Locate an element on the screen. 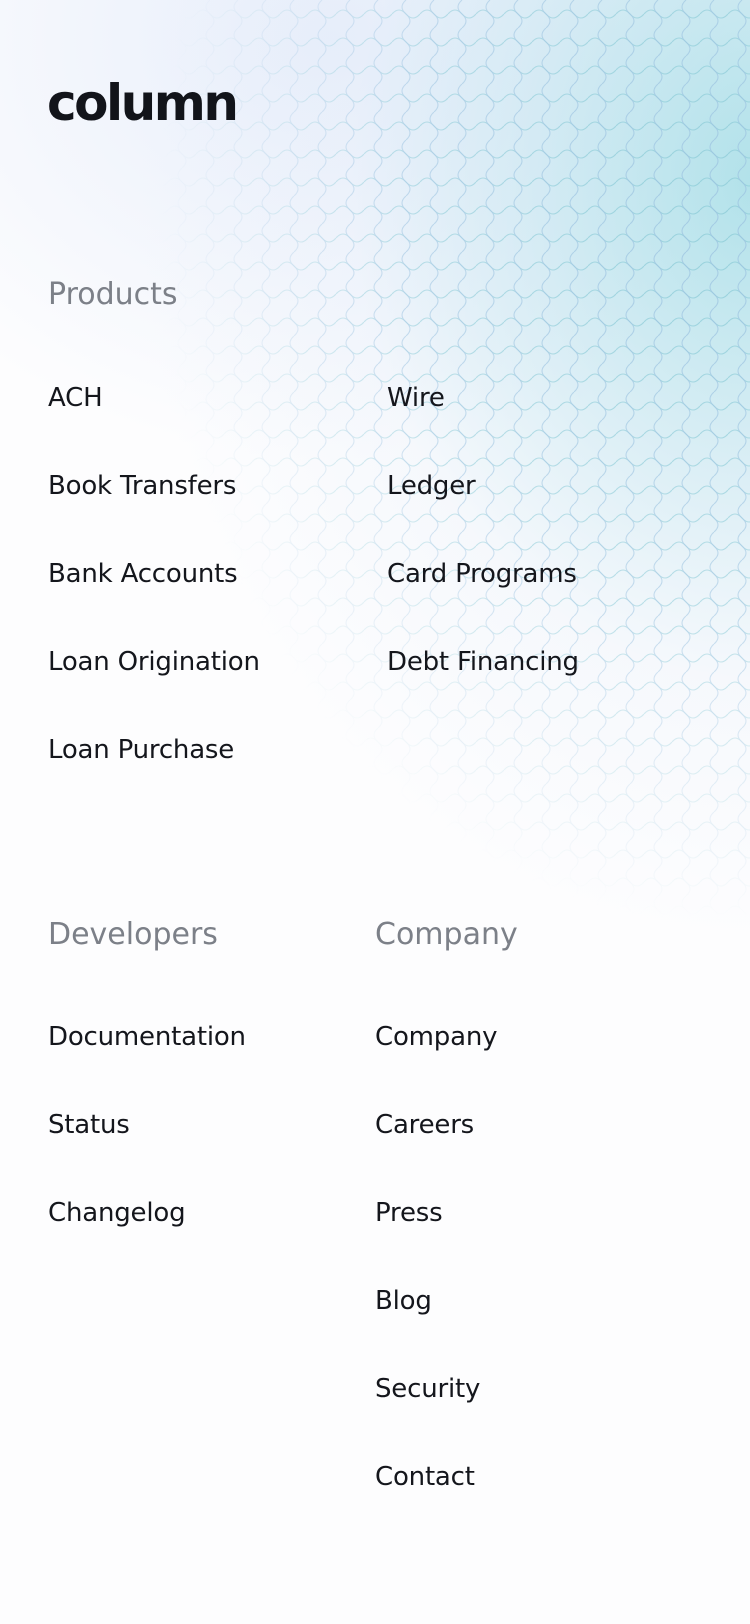 The image size is (750, 1624). column-logo: column is located at coordinates (143, 103).